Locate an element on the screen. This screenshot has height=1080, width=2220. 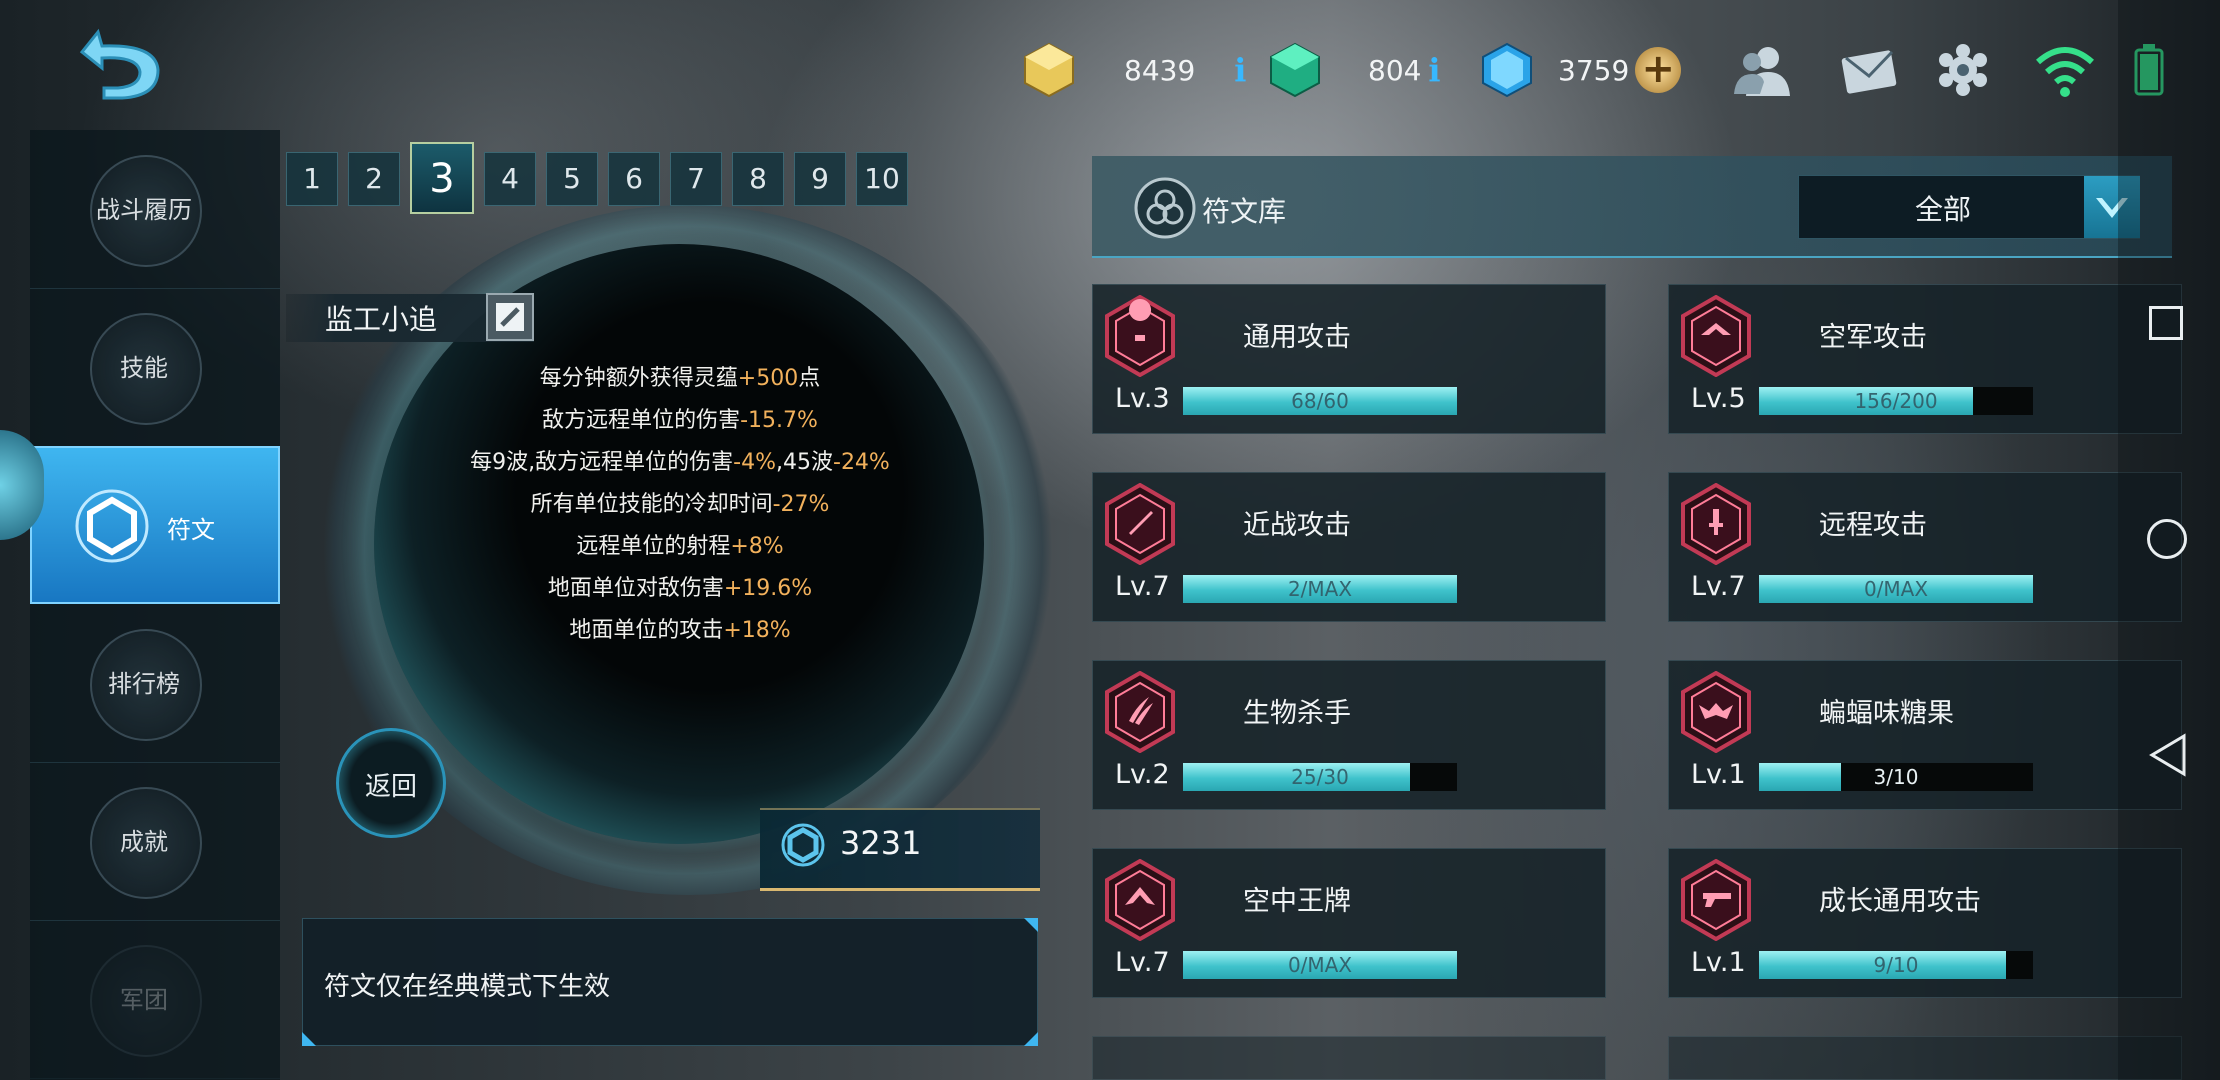
nav-item-achievements: 成就 is located at coordinates (155, 841).